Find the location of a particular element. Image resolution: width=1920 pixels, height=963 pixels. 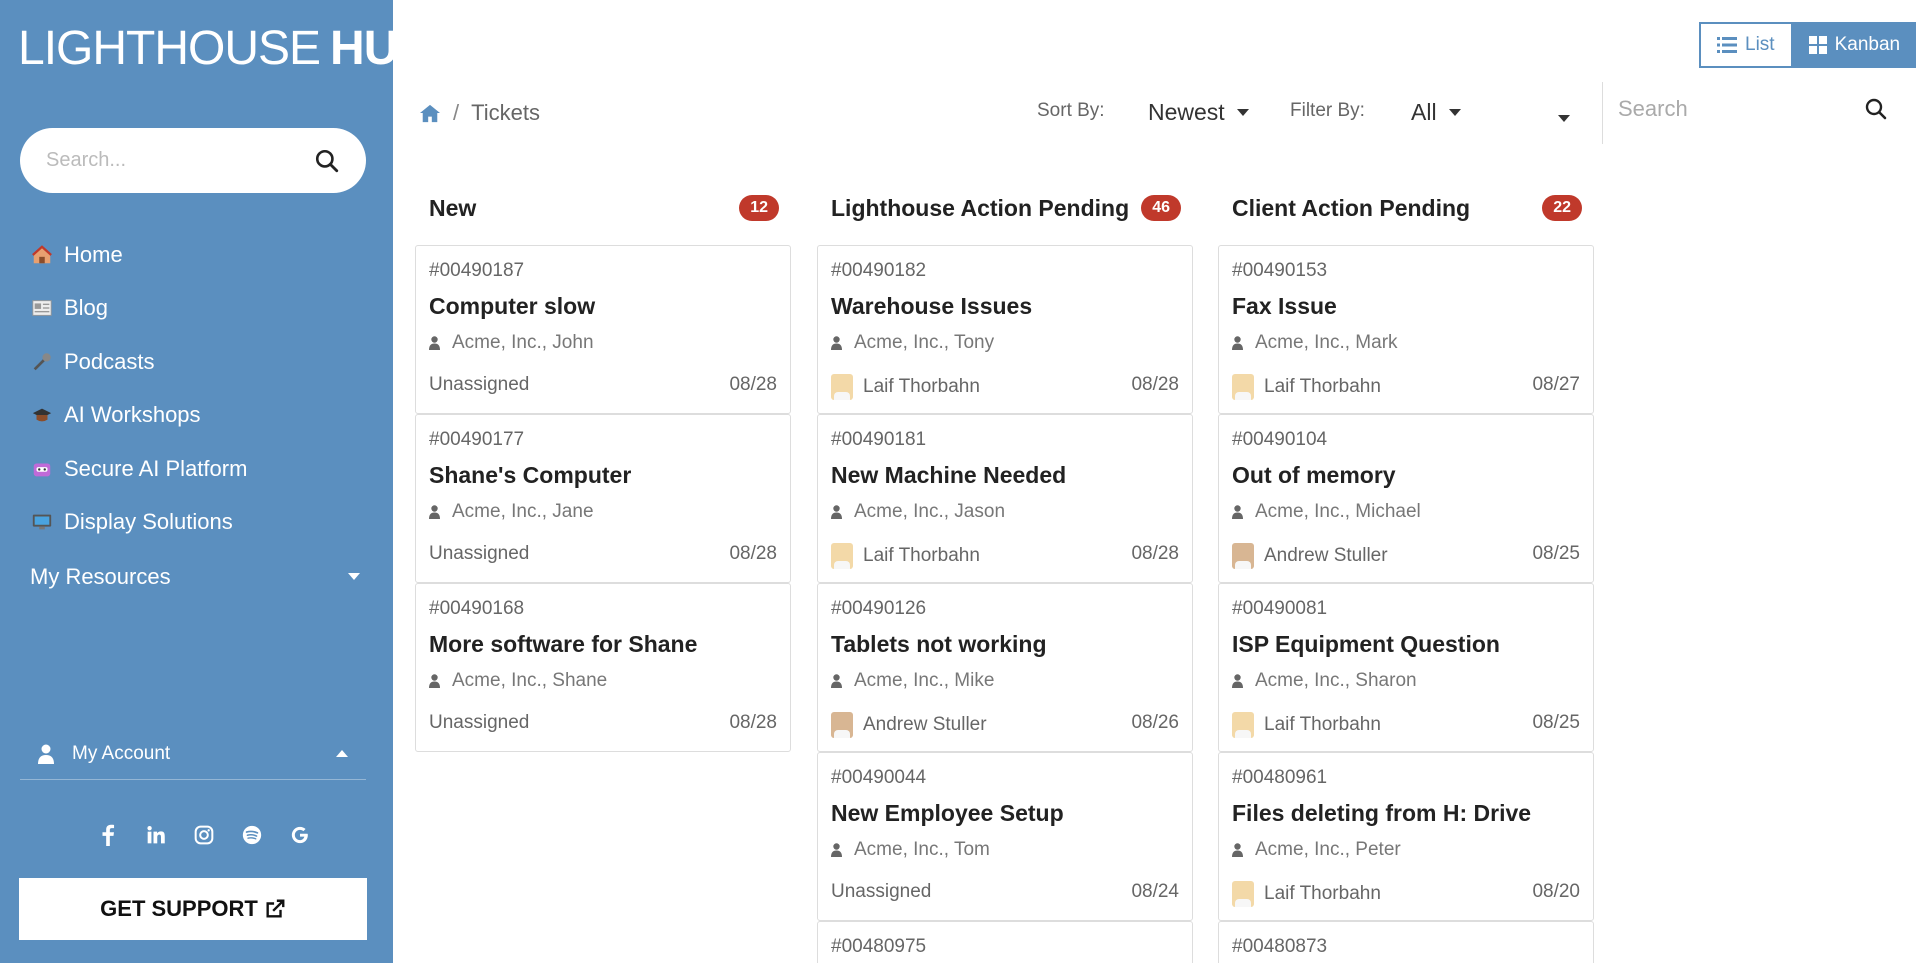

home-icon is located at coordinates (430, 113).